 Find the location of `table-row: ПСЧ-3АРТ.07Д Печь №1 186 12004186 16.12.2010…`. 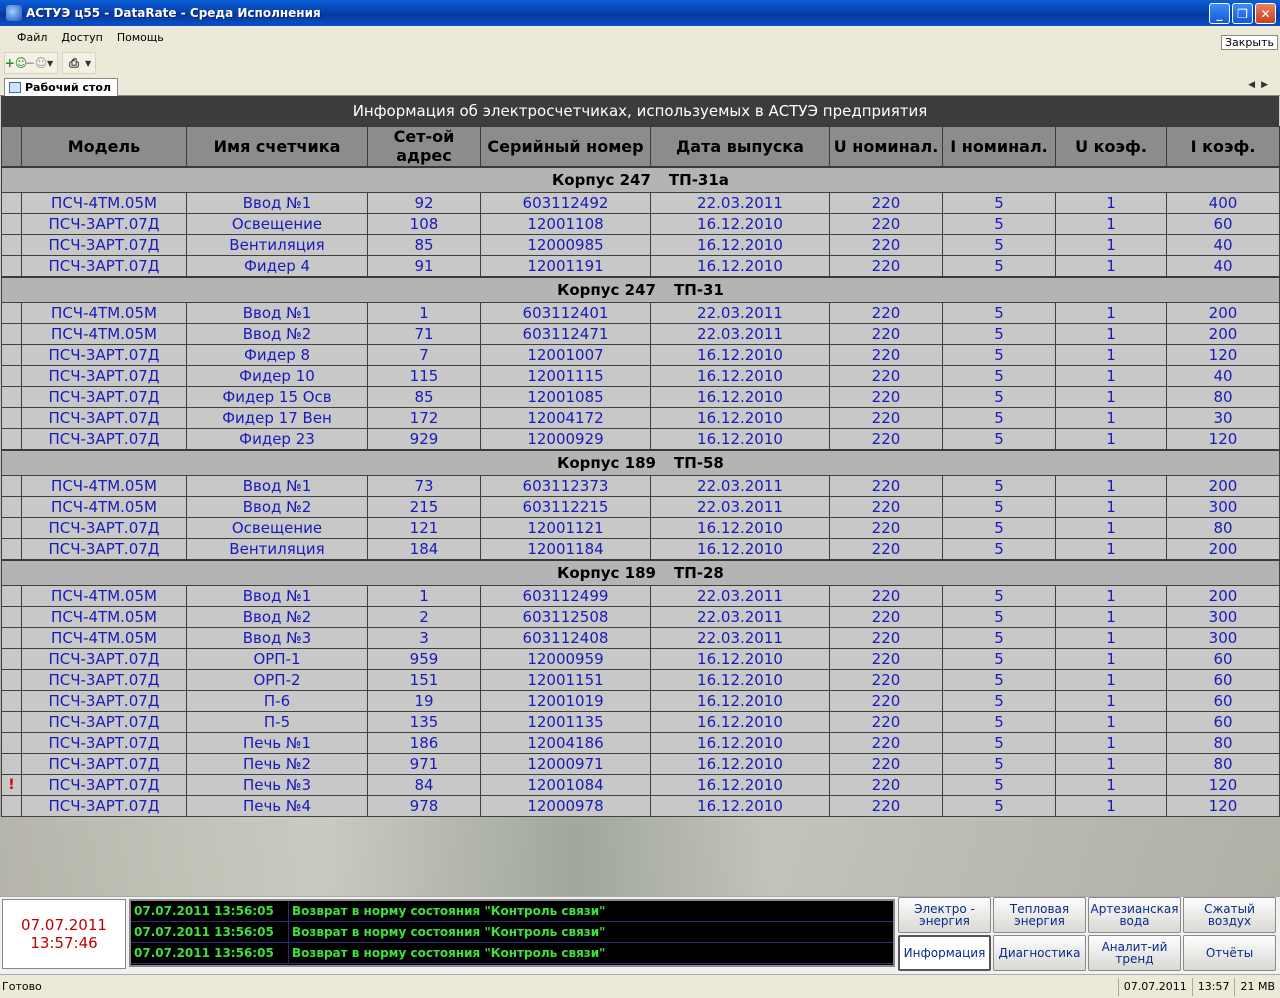

table-row: ПСЧ-3АРТ.07Д Печь №1 186 12004186 16.12.2010… is located at coordinates (640, 743).